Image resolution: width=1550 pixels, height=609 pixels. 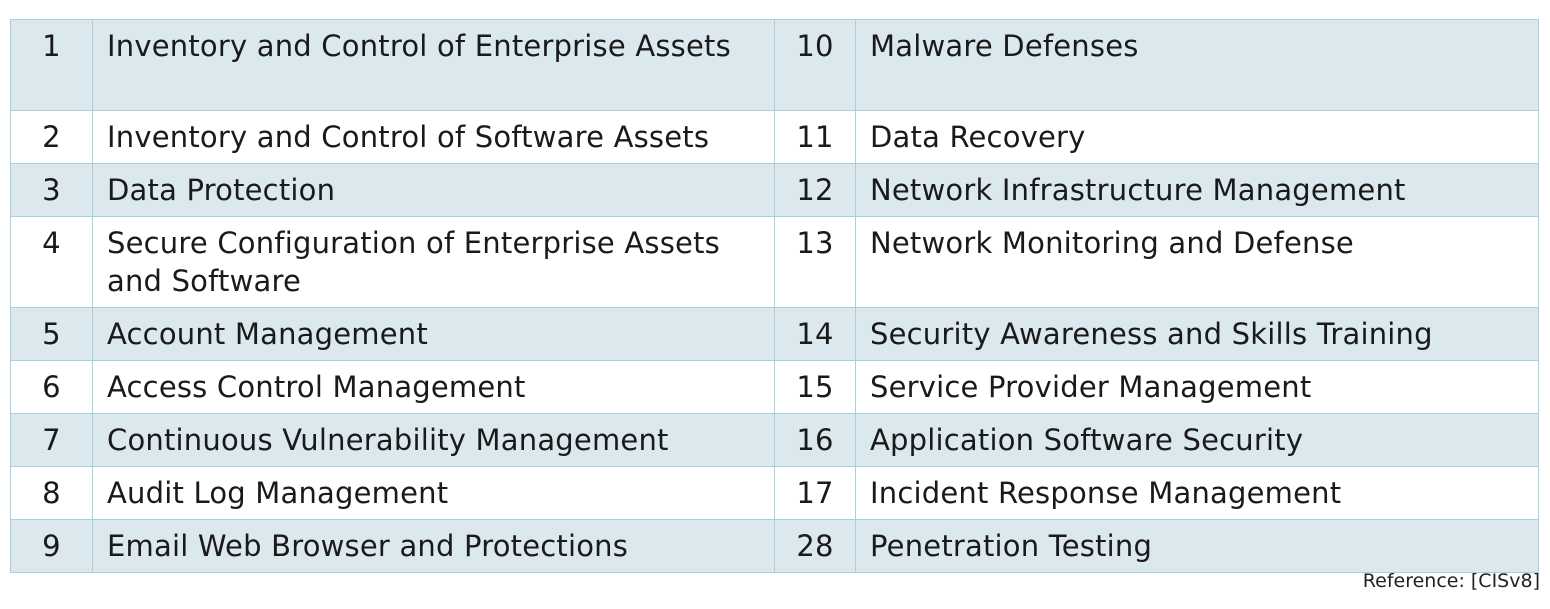 I want to click on control-number: 12, so click(x=815, y=190).